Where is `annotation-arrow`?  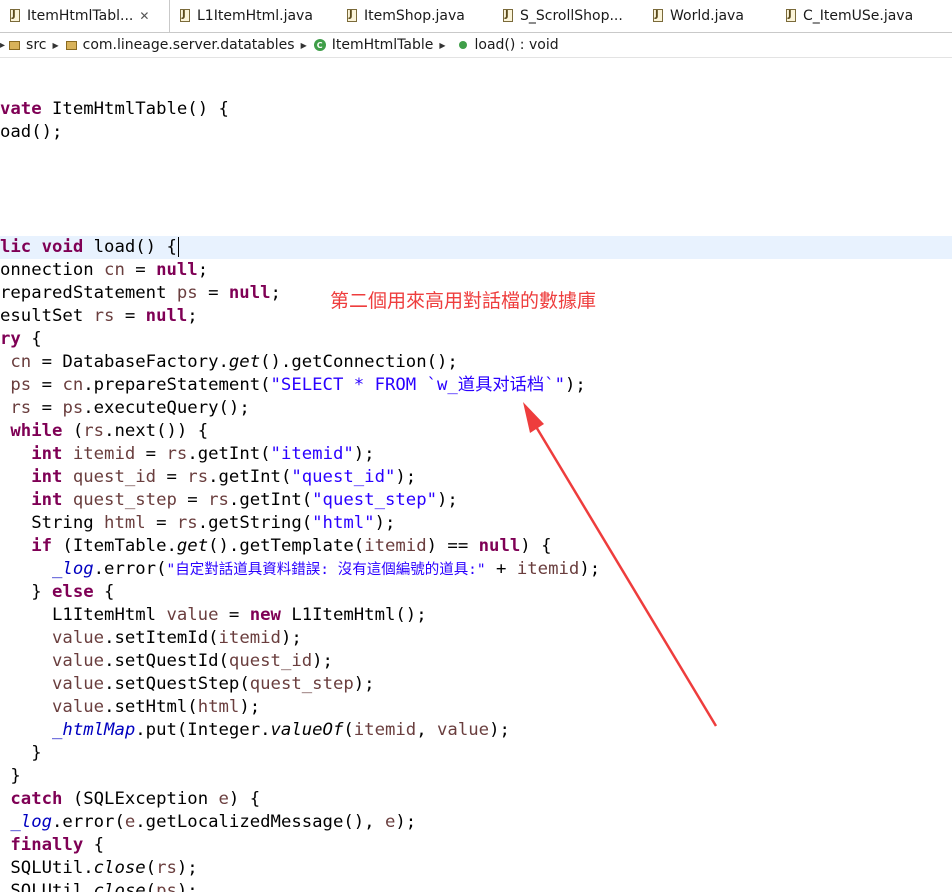
annotation-arrow is located at coordinates (620, 564).